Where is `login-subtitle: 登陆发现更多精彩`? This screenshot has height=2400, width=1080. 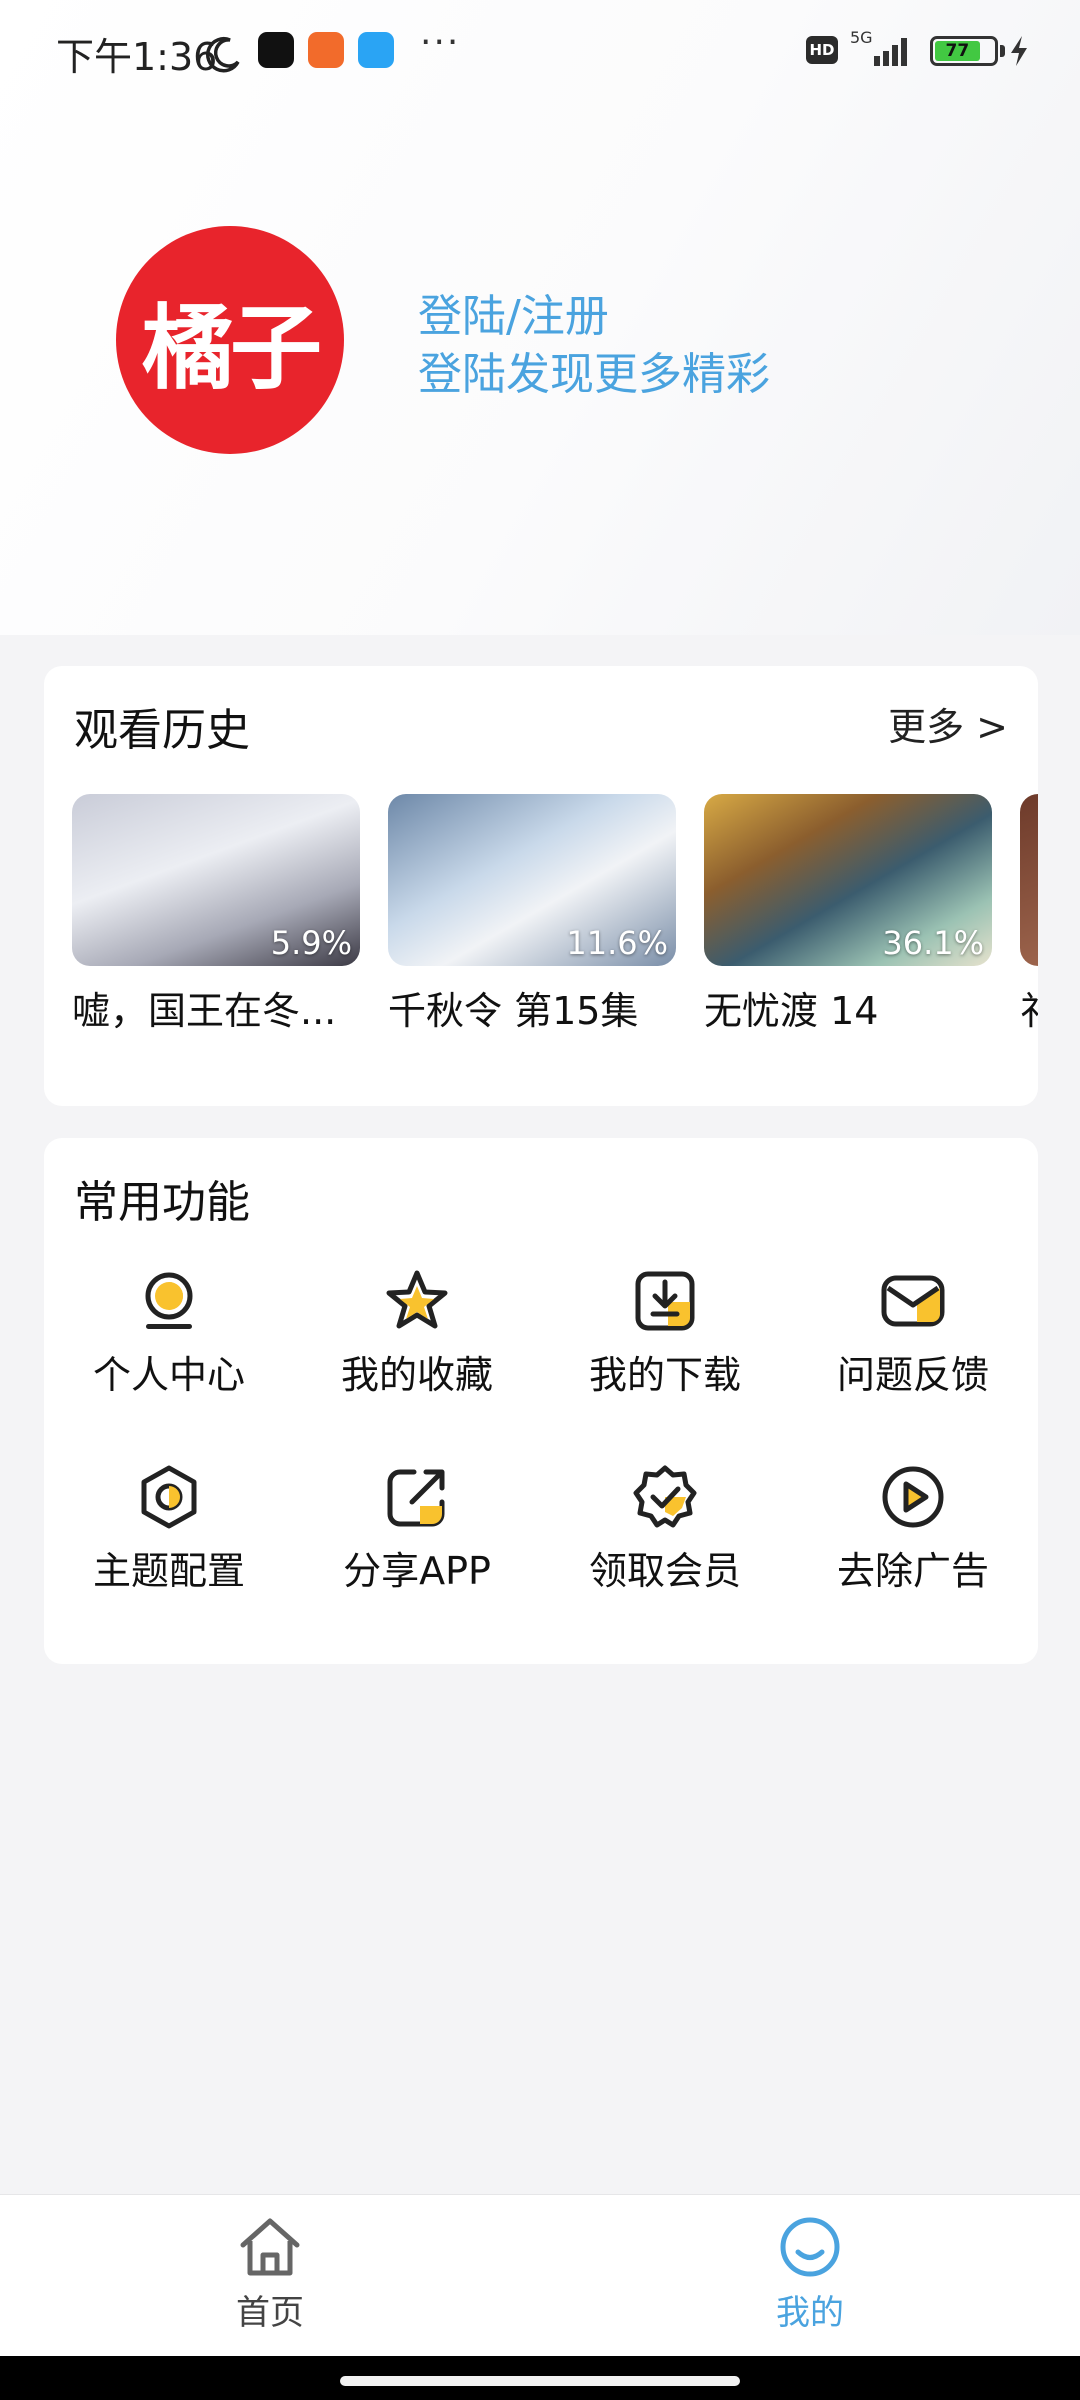 login-subtitle: 登陆发现更多精彩 is located at coordinates (594, 370).